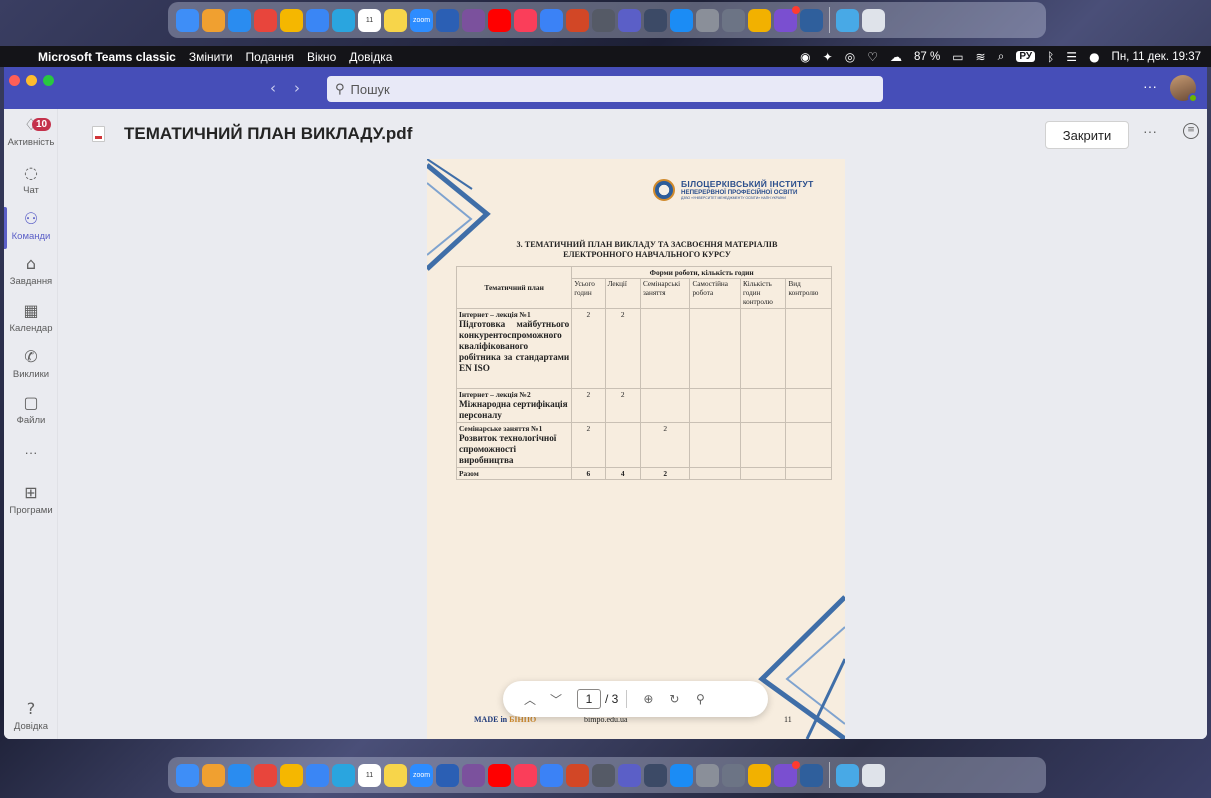 The width and height of the screenshot is (1211, 798). Describe the element at coordinates (31, 80) in the screenshot. I see `minimize-window-button` at that location.